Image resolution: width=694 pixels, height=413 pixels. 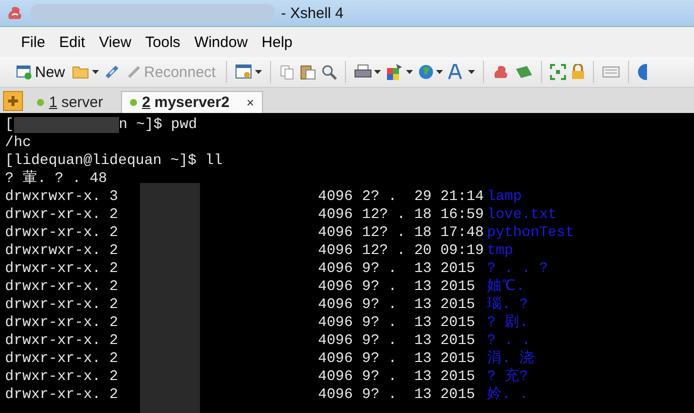 I want to click on date-text: 2? . 29 21:14, so click(x=423, y=197).